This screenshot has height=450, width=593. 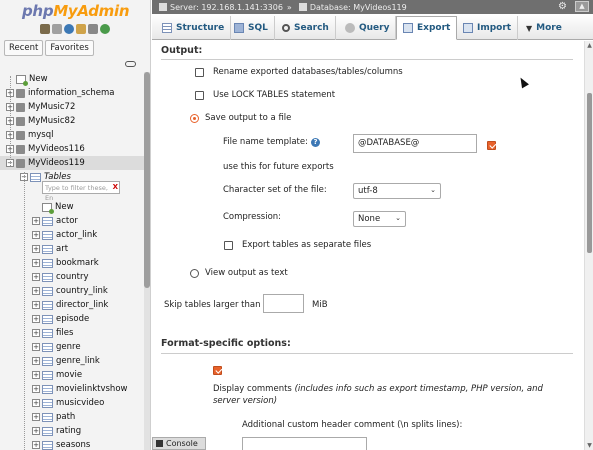 I want to click on tree-item-table: + episode, so click(x=73, y=319).